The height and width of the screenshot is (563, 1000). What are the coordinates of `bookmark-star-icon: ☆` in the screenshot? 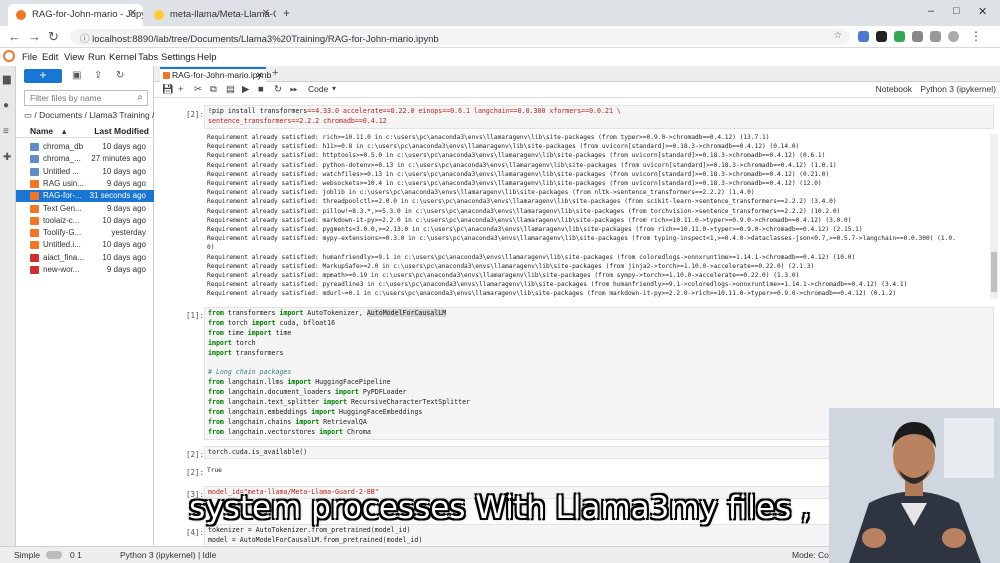 It's located at (837, 35).